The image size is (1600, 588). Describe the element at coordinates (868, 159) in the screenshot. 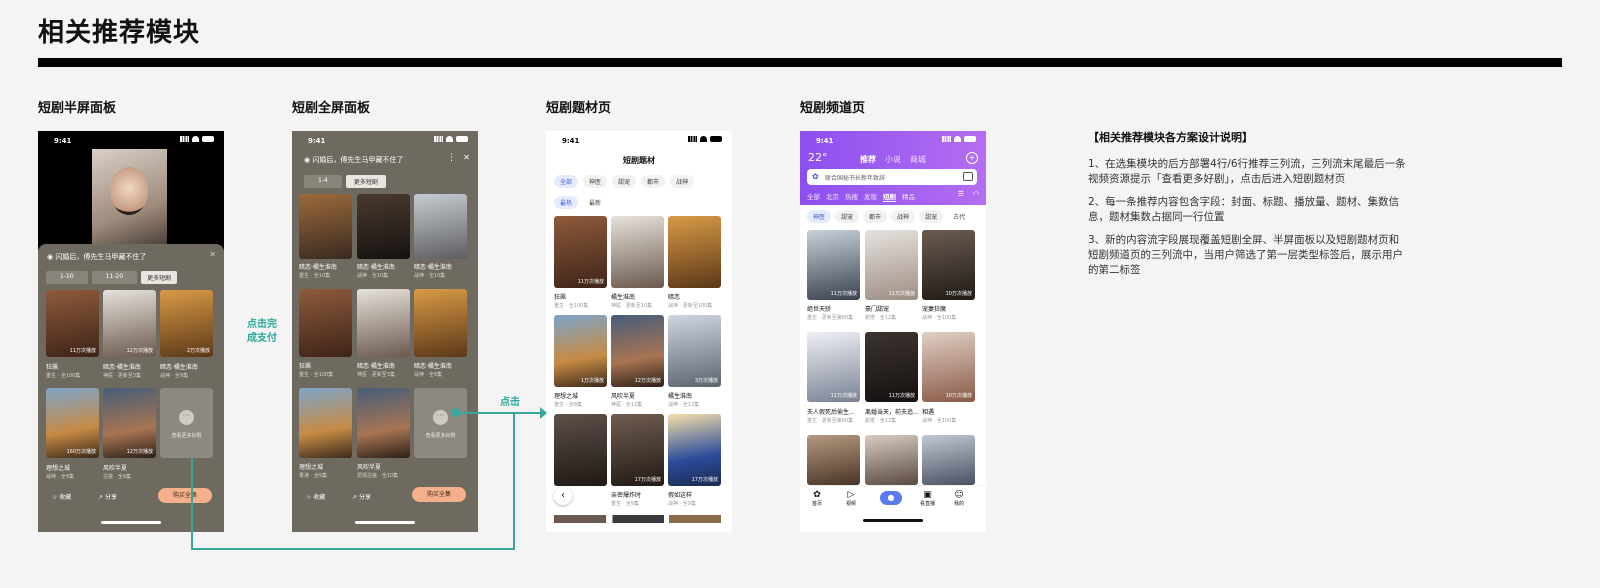

I see `tab-recommend: 推荐` at that location.